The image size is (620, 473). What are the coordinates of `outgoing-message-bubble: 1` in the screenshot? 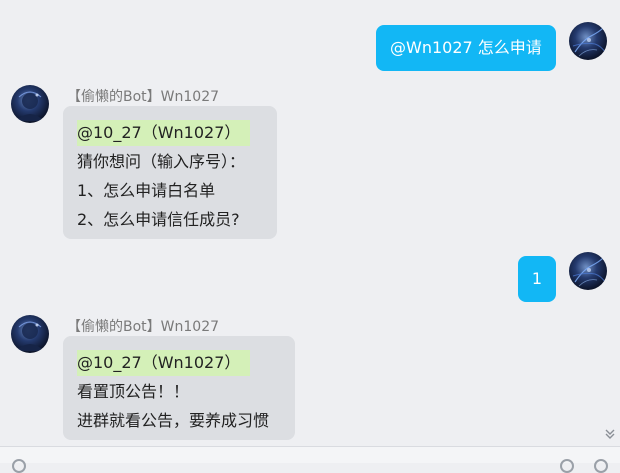 It's located at (537, 279).